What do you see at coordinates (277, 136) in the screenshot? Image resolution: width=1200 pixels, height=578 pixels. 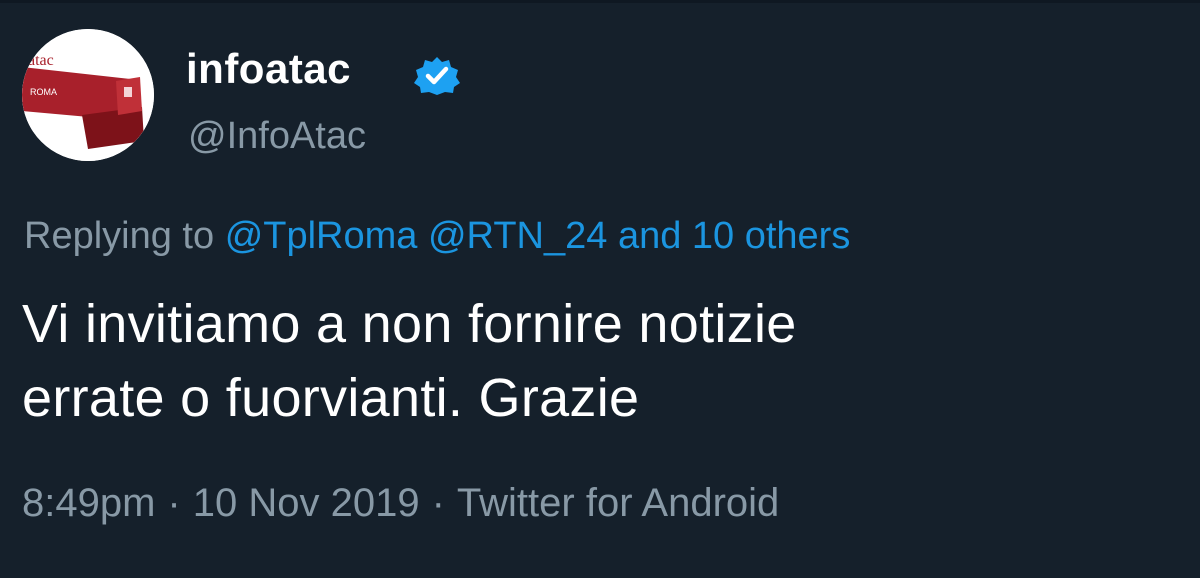 I see `handle: @InfoAtac` at bounding box center [277, 136].